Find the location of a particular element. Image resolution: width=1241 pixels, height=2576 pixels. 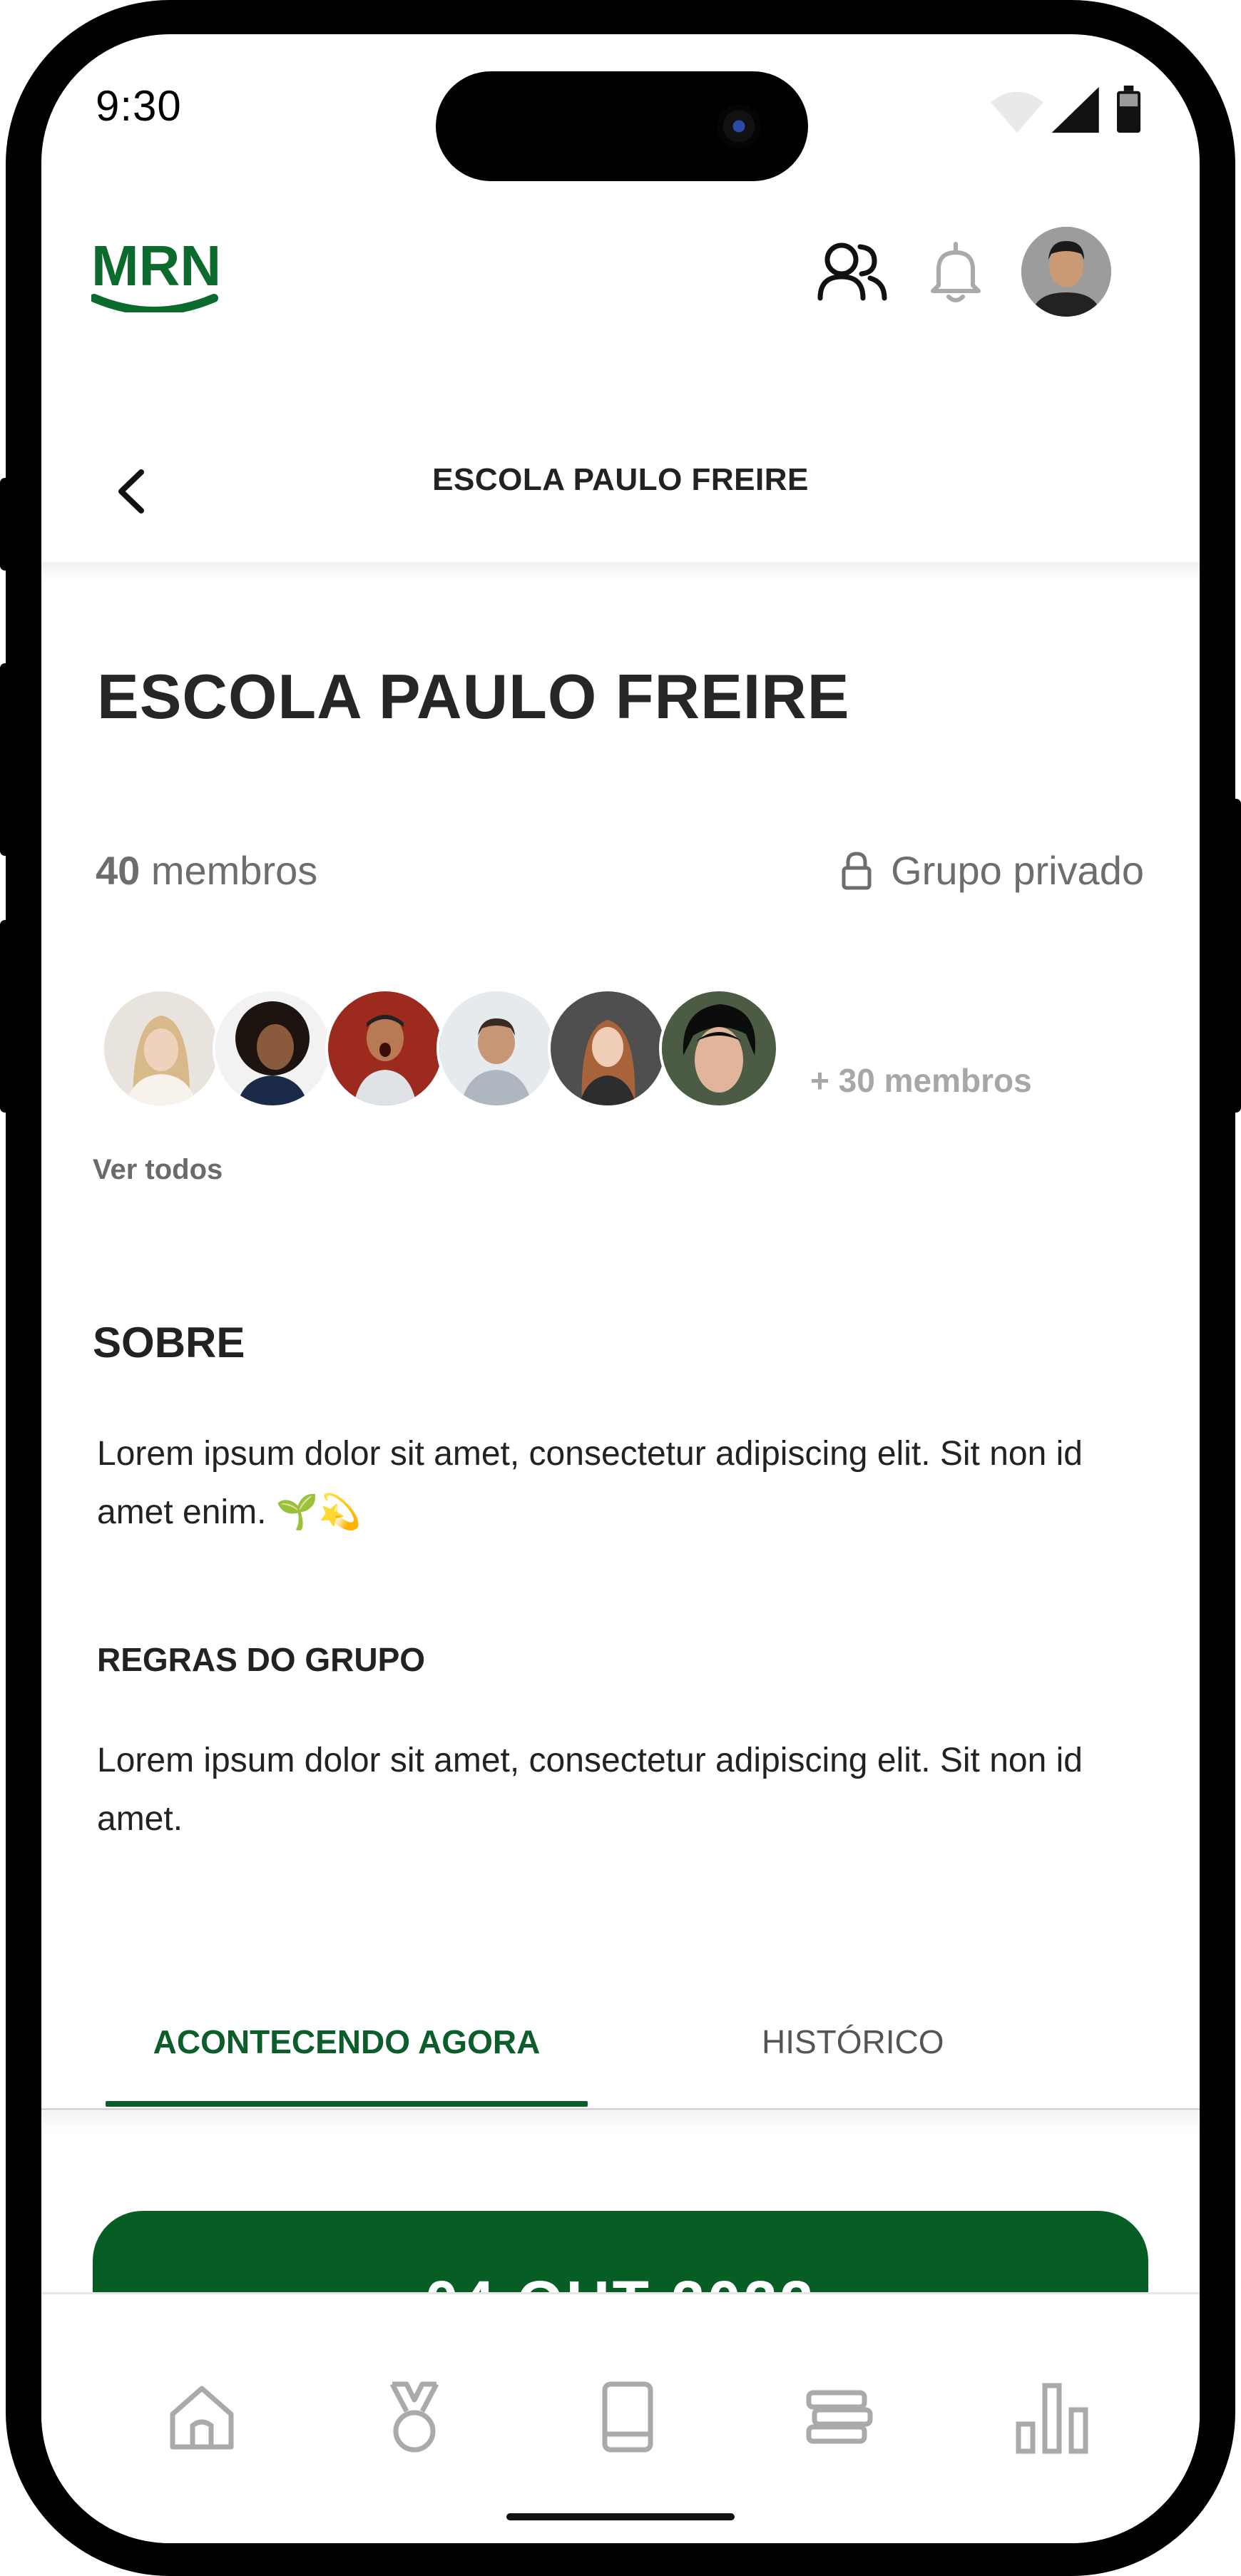

tab-historico: HISTÓRICO is located at coordinates (853, 2042).